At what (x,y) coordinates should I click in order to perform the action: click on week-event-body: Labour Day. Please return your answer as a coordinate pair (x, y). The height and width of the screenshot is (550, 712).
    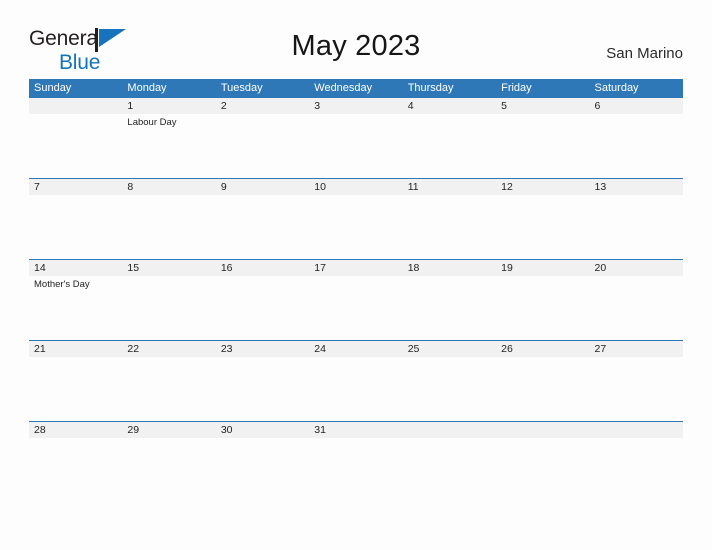
    Looking at the image, I should click on (356, 145).